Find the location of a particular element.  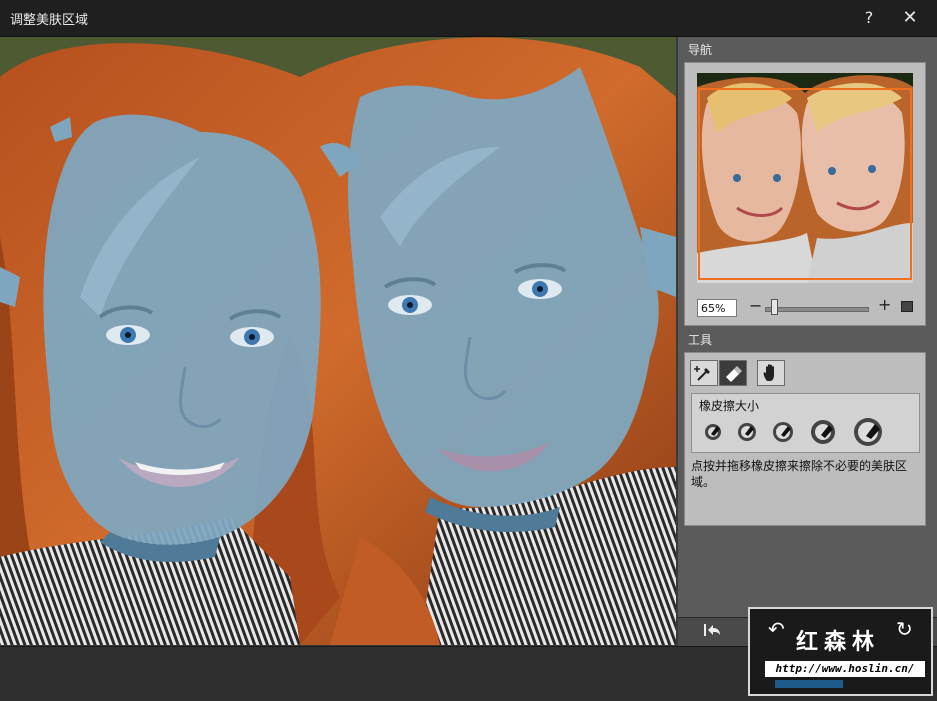

eraser-icon is located at coordinates (734, 374).